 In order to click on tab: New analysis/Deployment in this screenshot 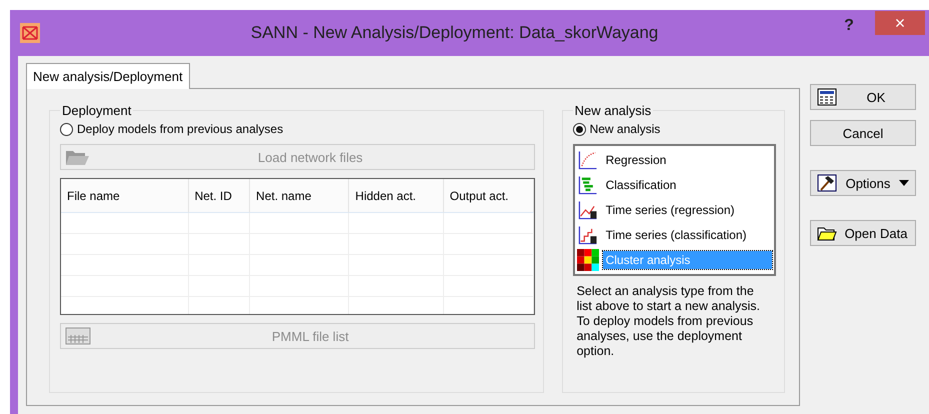, I will do `click(108, 76)`.